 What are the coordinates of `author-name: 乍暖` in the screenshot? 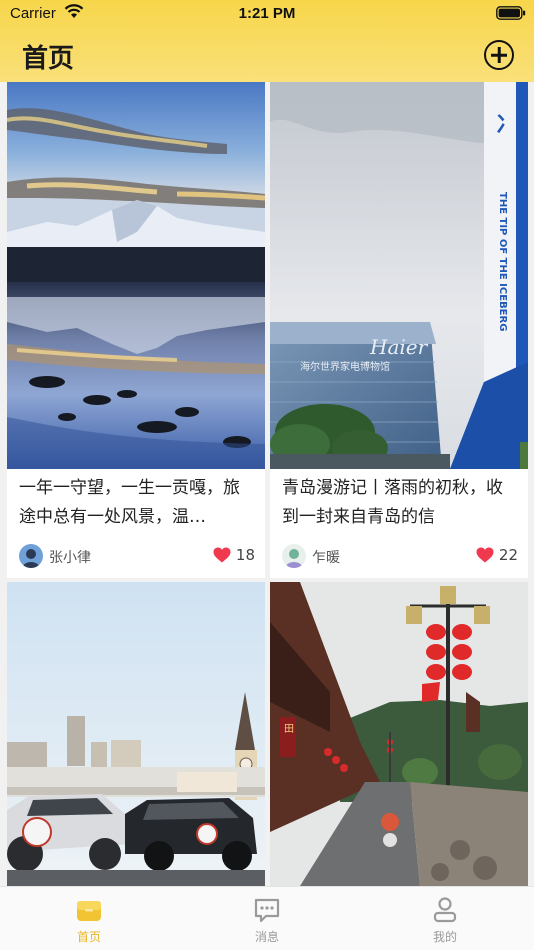 It's located at (326, 557).